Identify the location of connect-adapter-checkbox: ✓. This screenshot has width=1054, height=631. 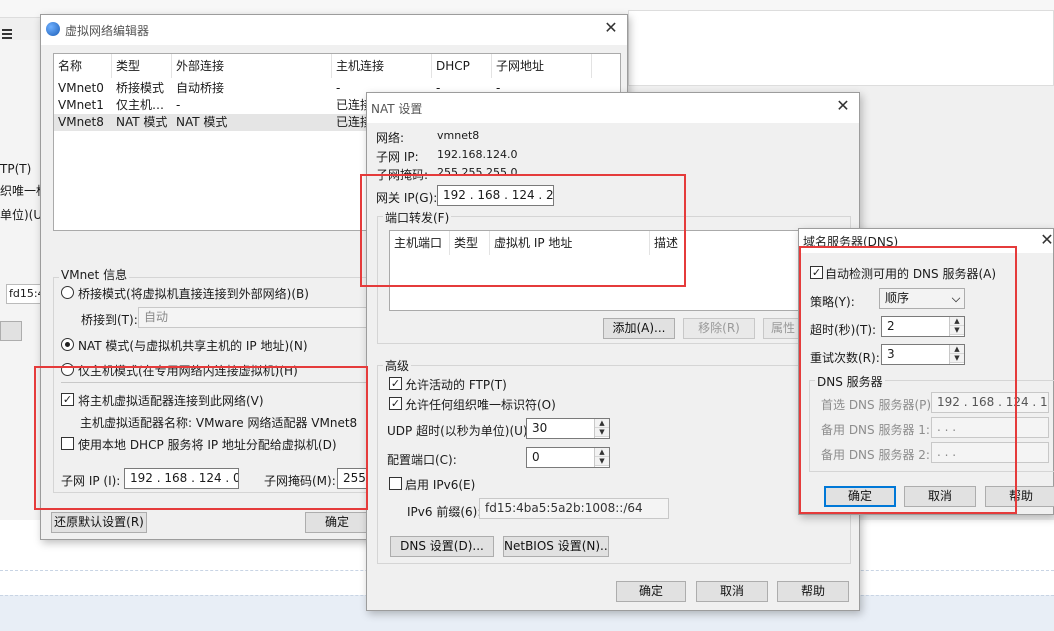
(67, 399).